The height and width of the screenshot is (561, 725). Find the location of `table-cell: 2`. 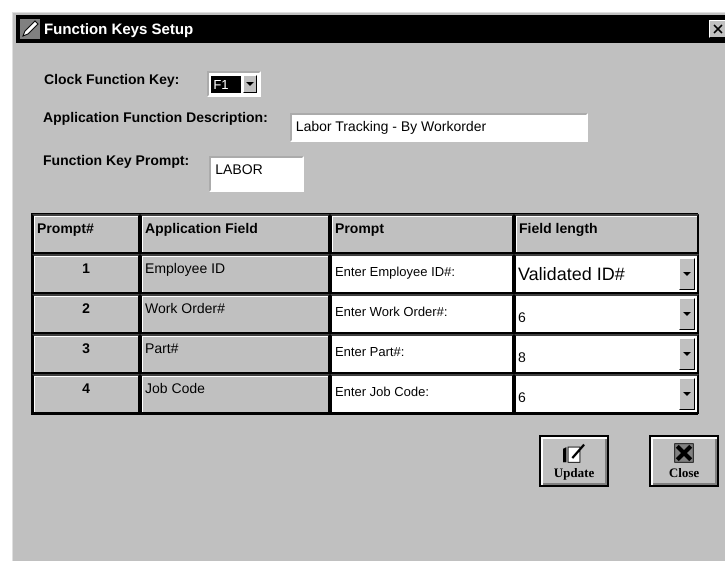

table-cell: 2 is located at coordinates (86, 314).